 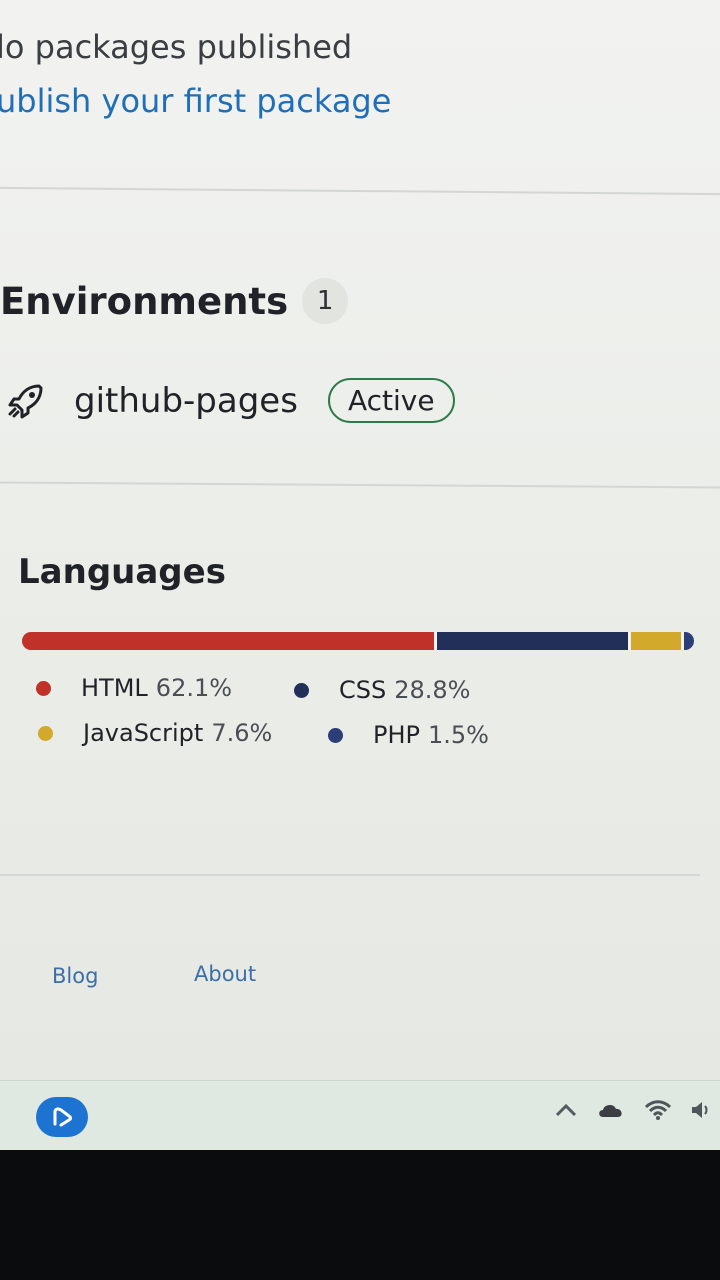 I want to click on environments-count-badge: 1, so click(x=325, y=301).